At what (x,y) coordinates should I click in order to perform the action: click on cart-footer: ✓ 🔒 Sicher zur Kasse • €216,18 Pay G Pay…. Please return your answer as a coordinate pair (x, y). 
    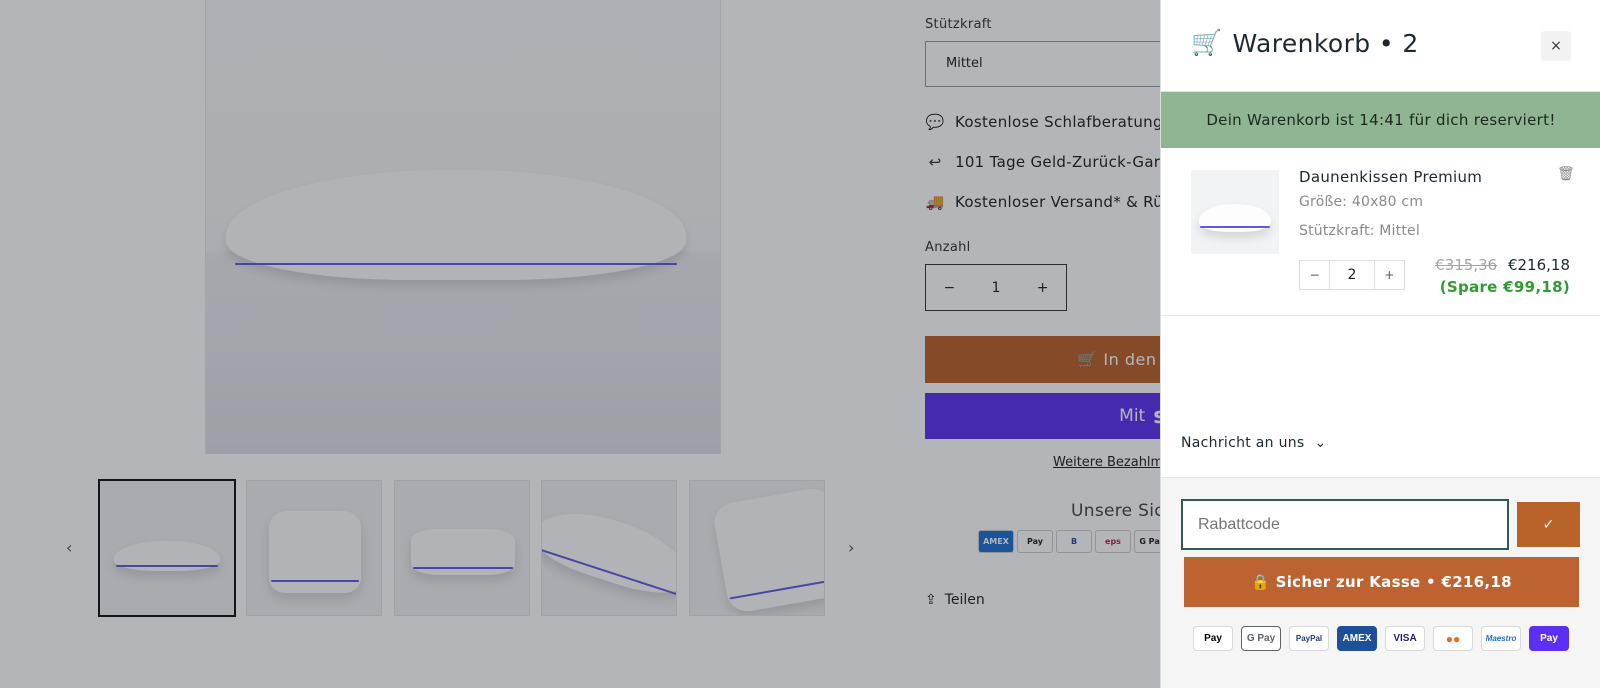
    Looking at the image, I should click on (1380, 582).